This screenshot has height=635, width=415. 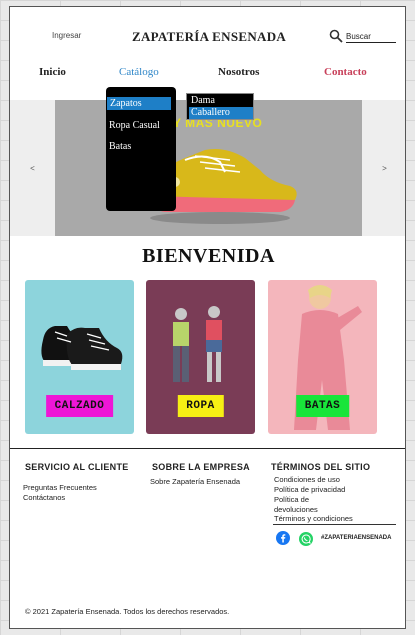 I want to click on zapatos-submenu: Dama Caballero, so click(x=220, y=106).